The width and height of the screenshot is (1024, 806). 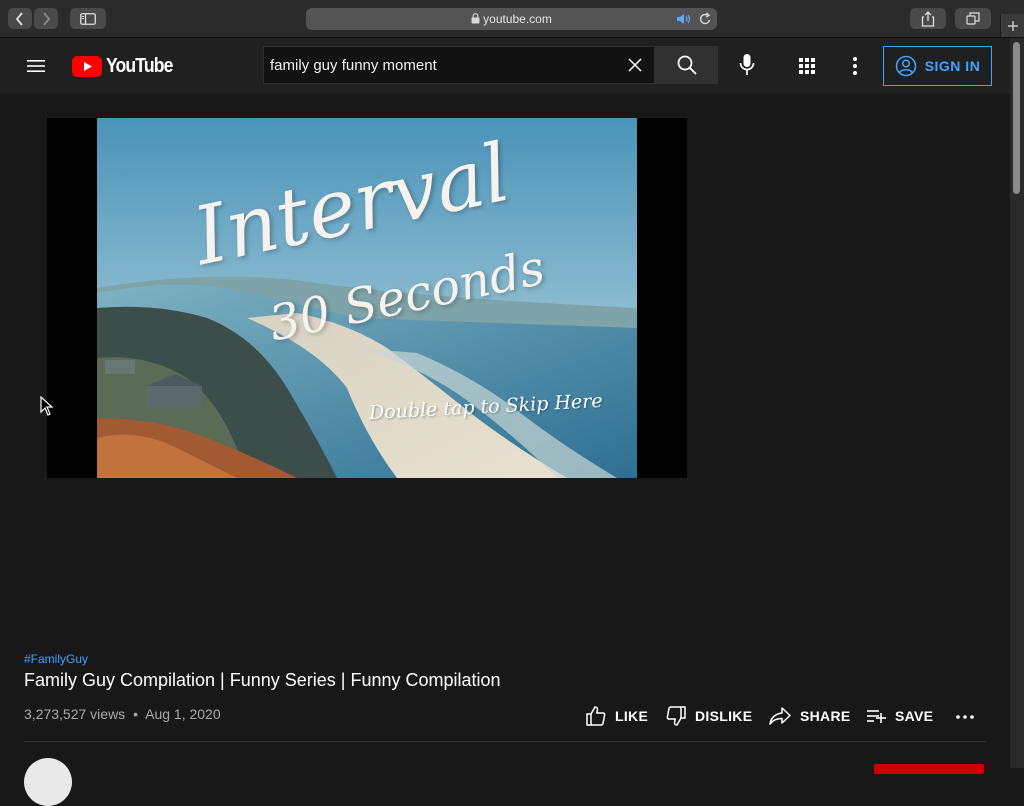 What do you see at coordinates (75, 714) in the screenshot?
I see `view-count: 3,273,527 views` at bounding box center [75, 714].